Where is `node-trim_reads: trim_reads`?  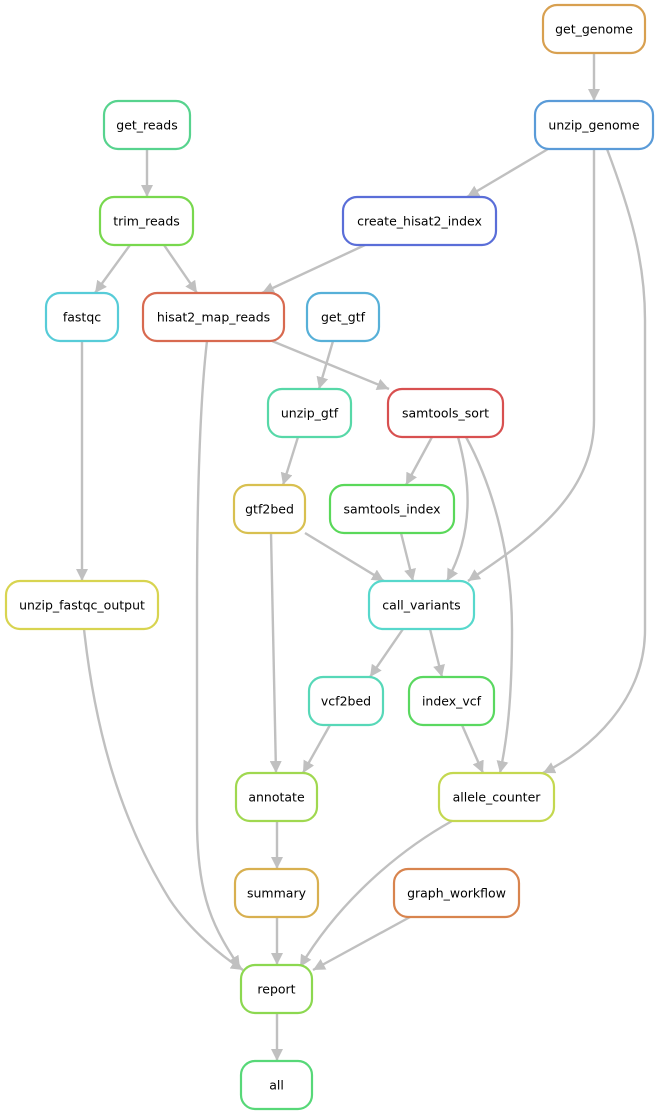
node-trim_reads: trim_reads is located at coordinates (146, 221).